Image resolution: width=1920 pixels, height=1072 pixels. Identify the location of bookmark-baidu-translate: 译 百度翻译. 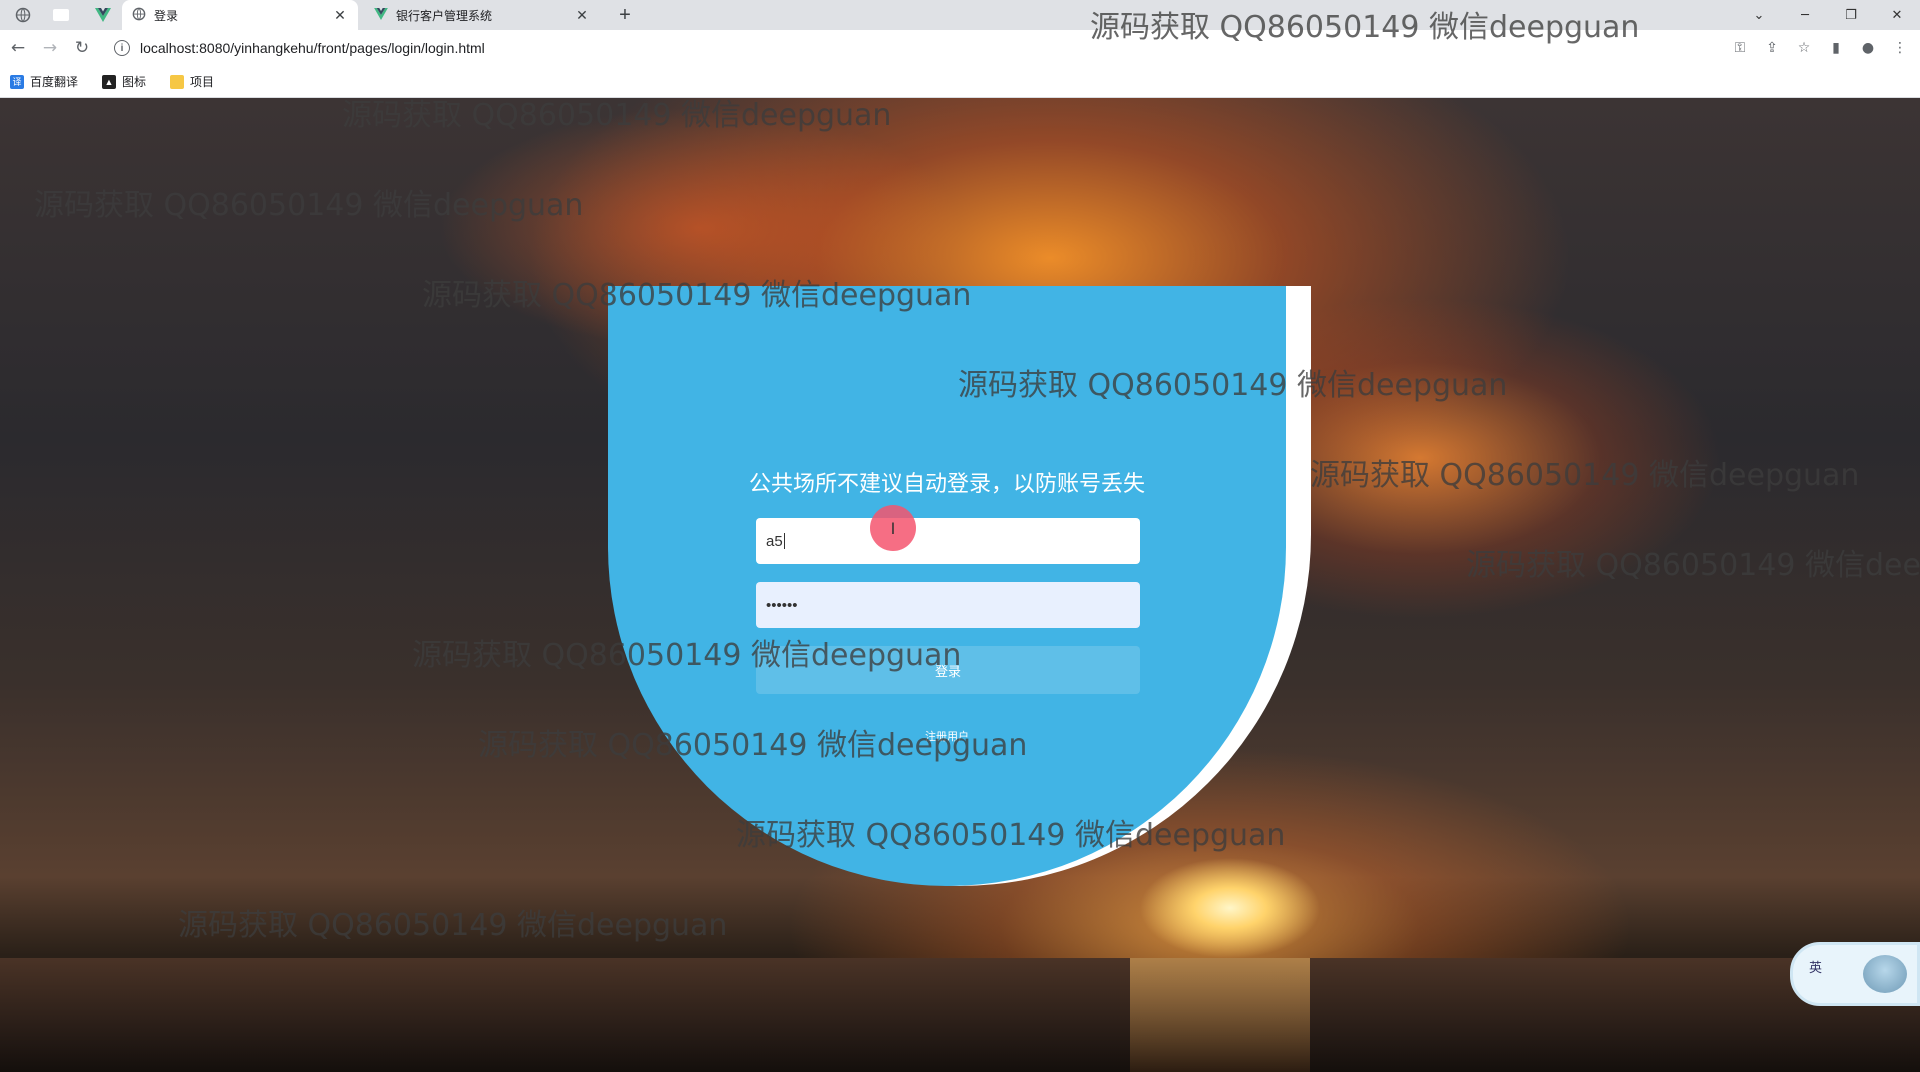
(44, 81).